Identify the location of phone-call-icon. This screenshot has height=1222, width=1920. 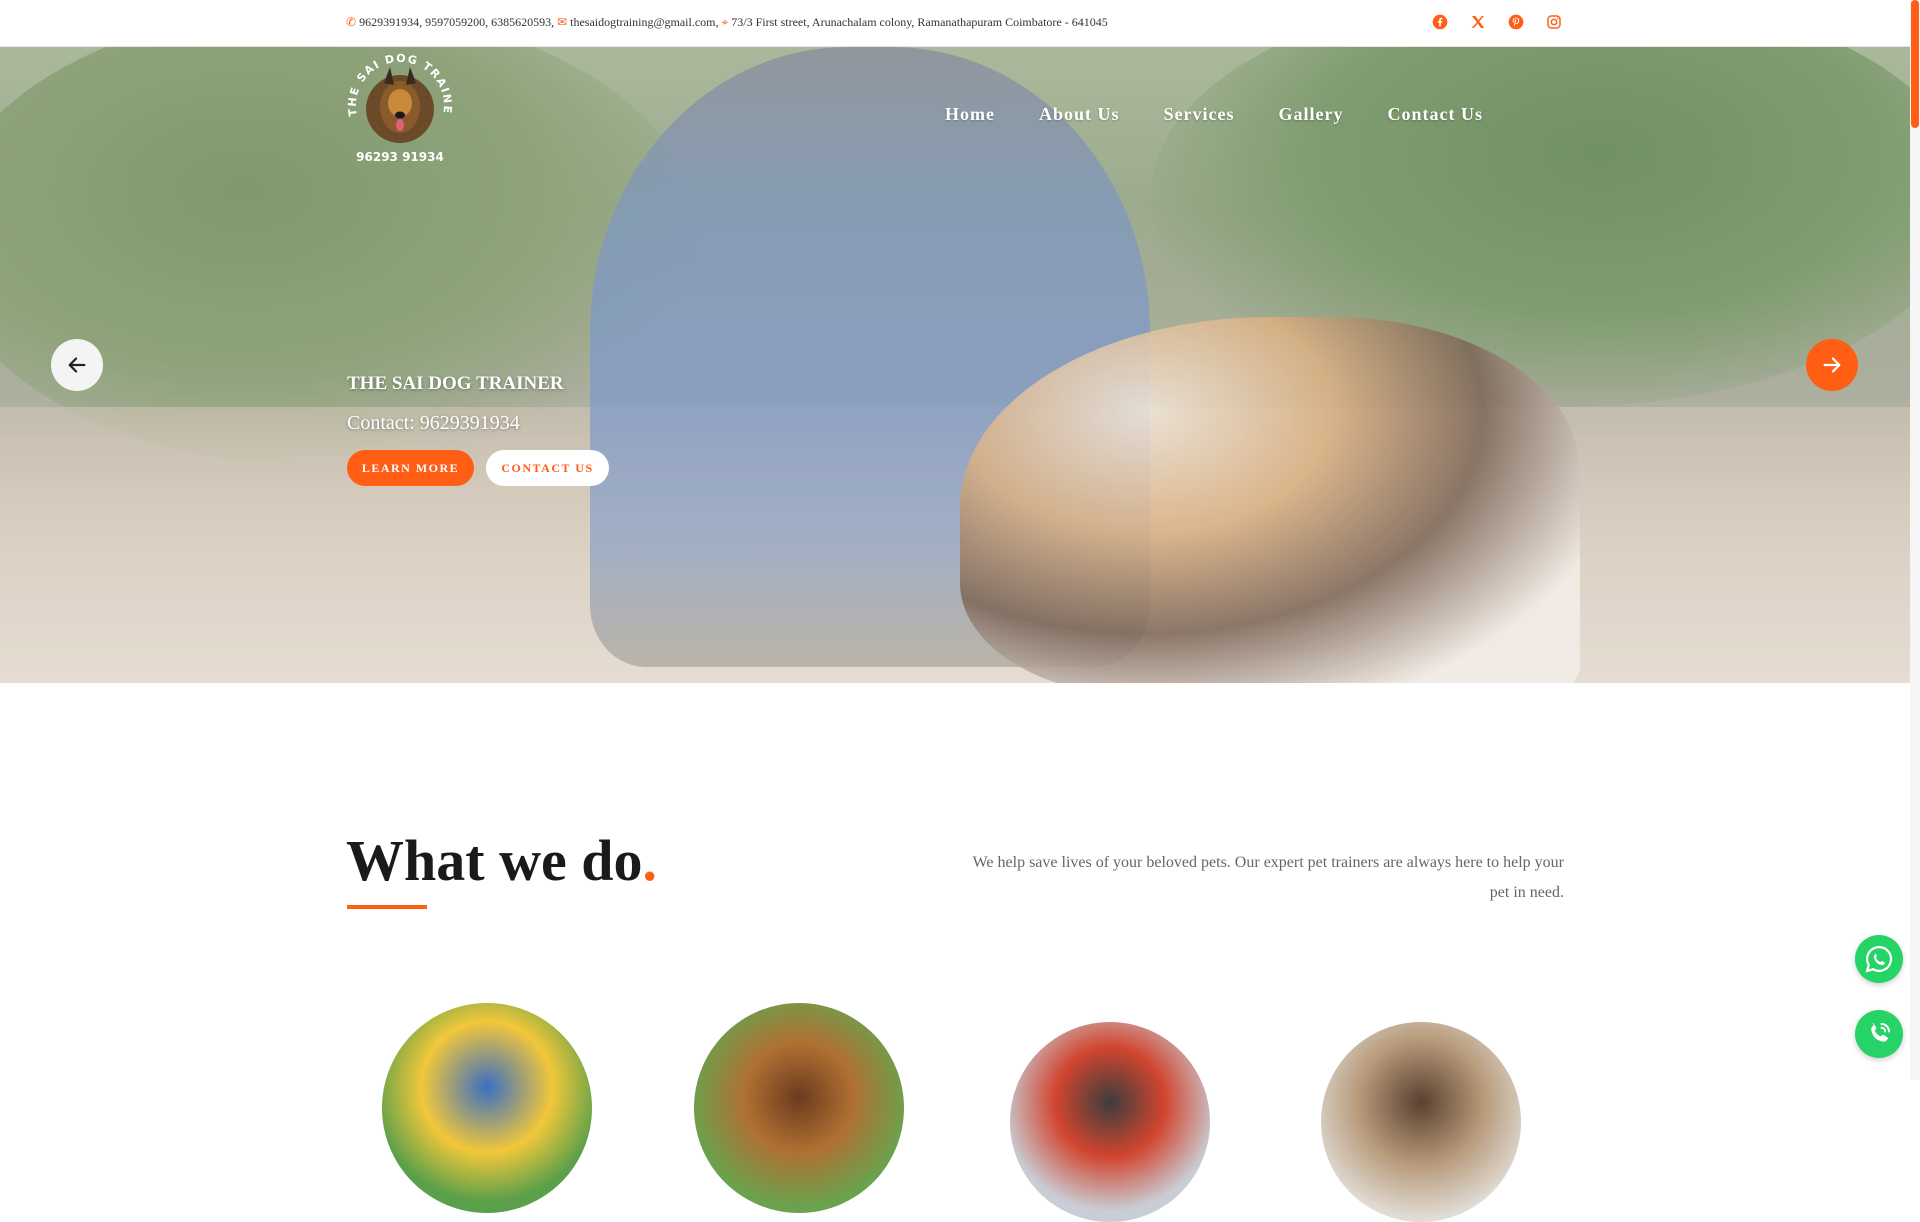
(1880, 1032).